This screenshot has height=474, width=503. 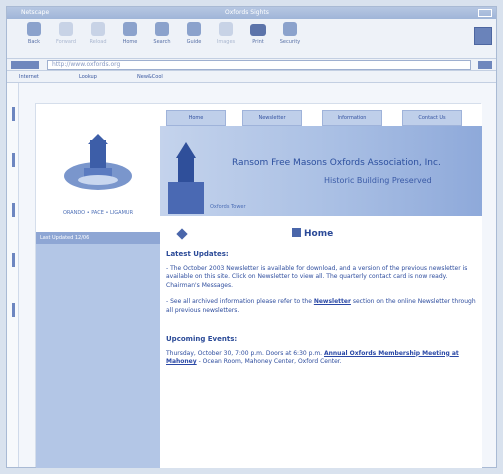 What do you see at coordinates (98, 238) in the screenshot?
I see `sidebar-header: Last Updated 12/06` at bounding box center [98, 238].